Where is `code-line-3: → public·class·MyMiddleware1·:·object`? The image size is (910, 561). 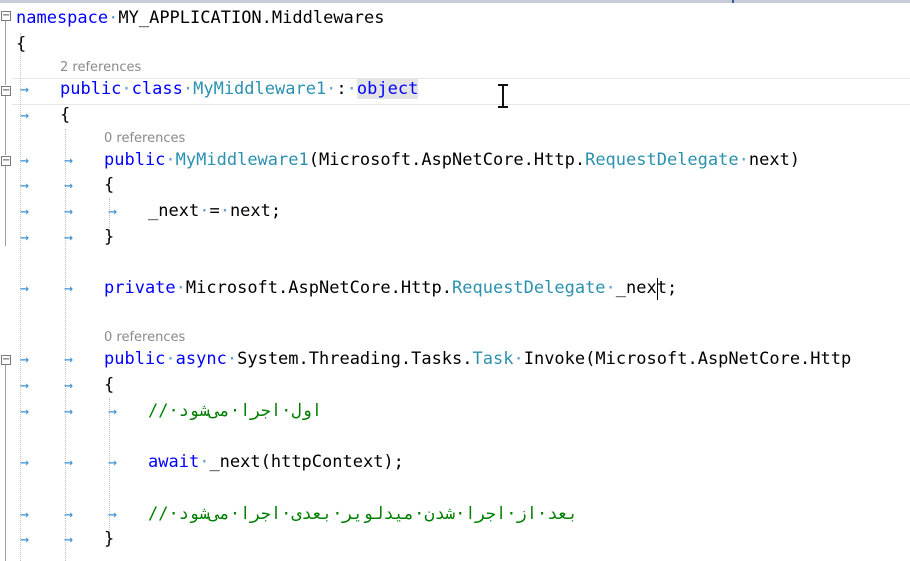
code-line-3: → public·class·MyMiddleware1·:·object is located at coordinates (455, 89).